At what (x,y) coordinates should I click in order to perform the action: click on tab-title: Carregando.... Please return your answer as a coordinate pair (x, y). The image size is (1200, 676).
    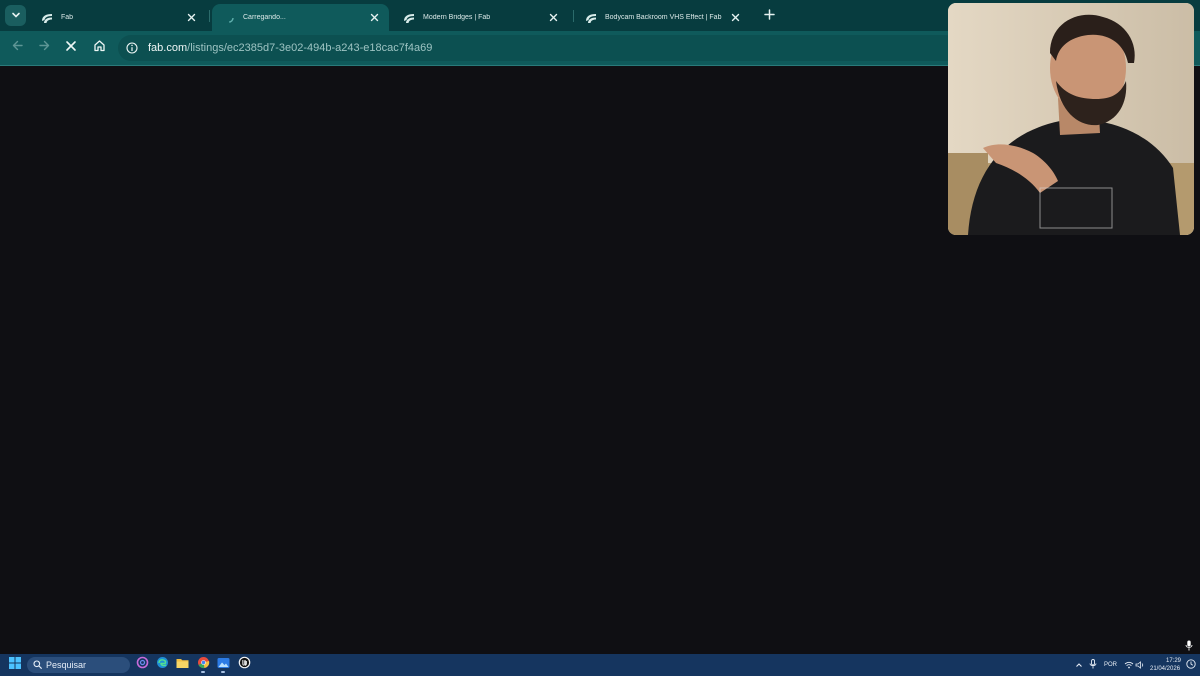
    Looking at the image, I should click on (264, 17).